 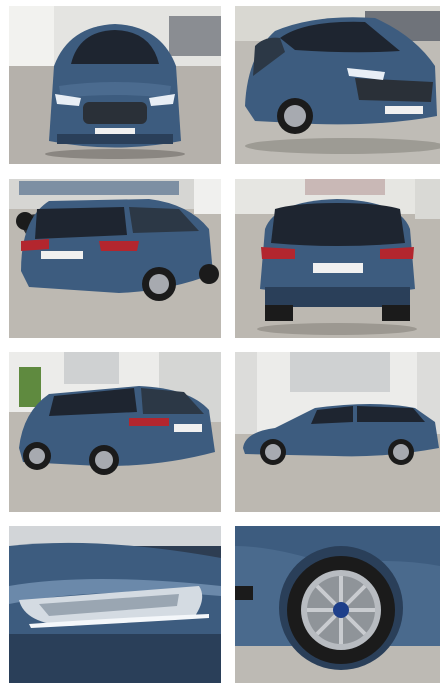 I want to click on photo-headlight-detail, so click(x=115, y=604).